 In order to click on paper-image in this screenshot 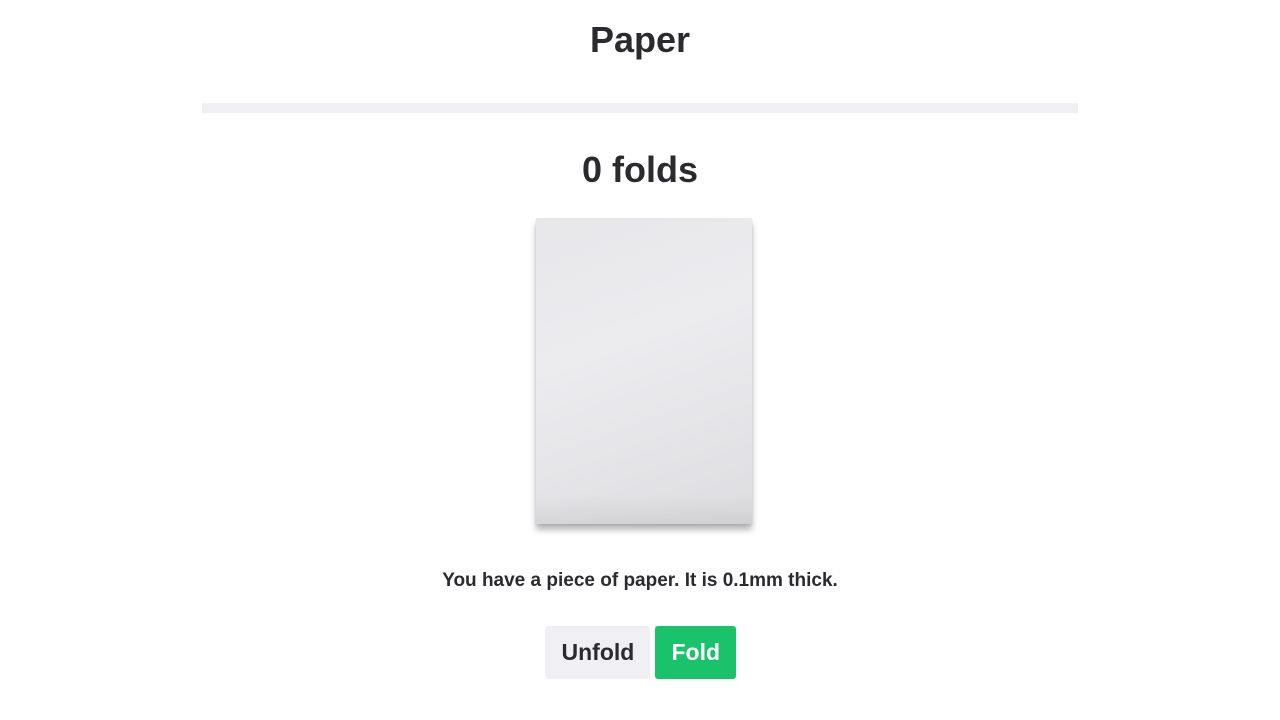, I will do `click(644, 371)`.